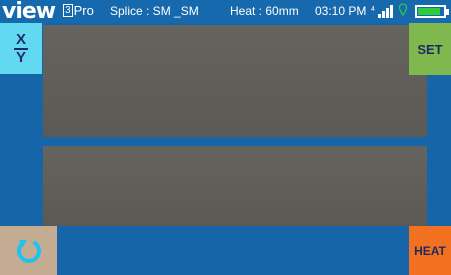 This screenshot has width=451, height=275. What do you see at coordinates (382, 11) in the screenshot?
I see `signal-icon: 4` at bounding box center [382, 11].